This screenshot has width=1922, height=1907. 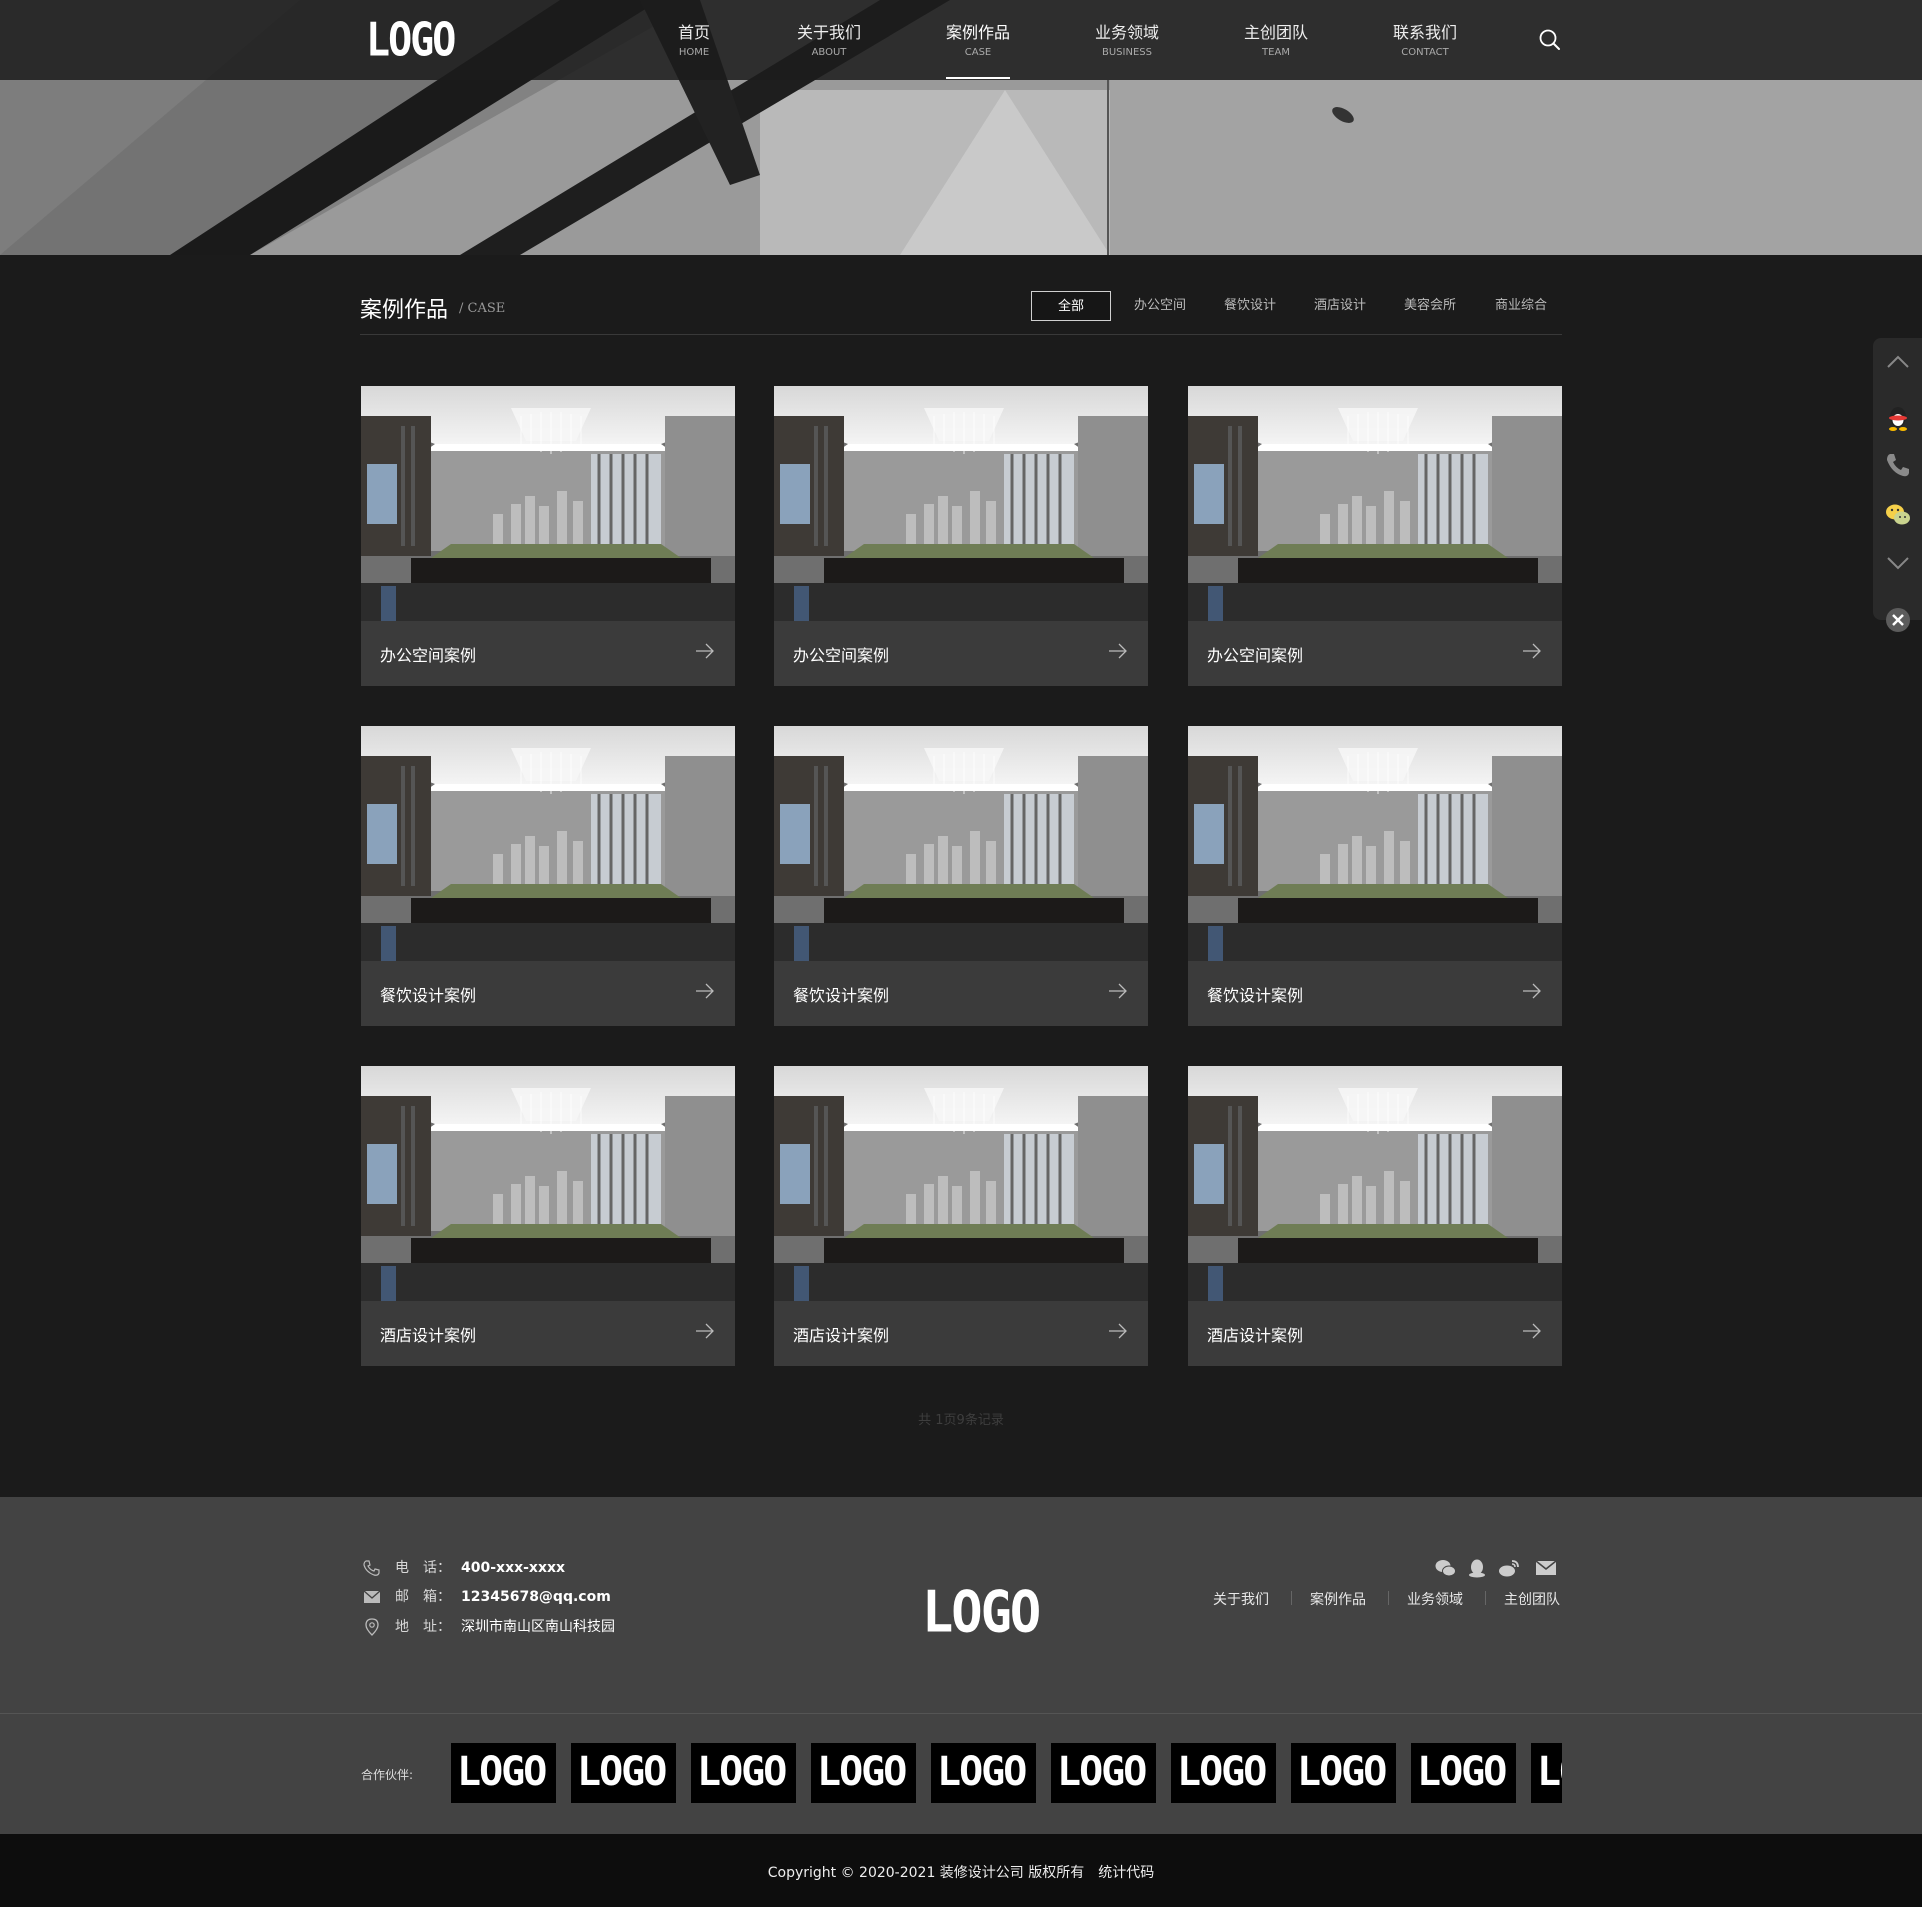 What do you see at coordinates (463, 1568) in the screenshot?
I see `footer-phone: 电 话： 400-xxx-xxxx` at bounding box center [463, 1568].